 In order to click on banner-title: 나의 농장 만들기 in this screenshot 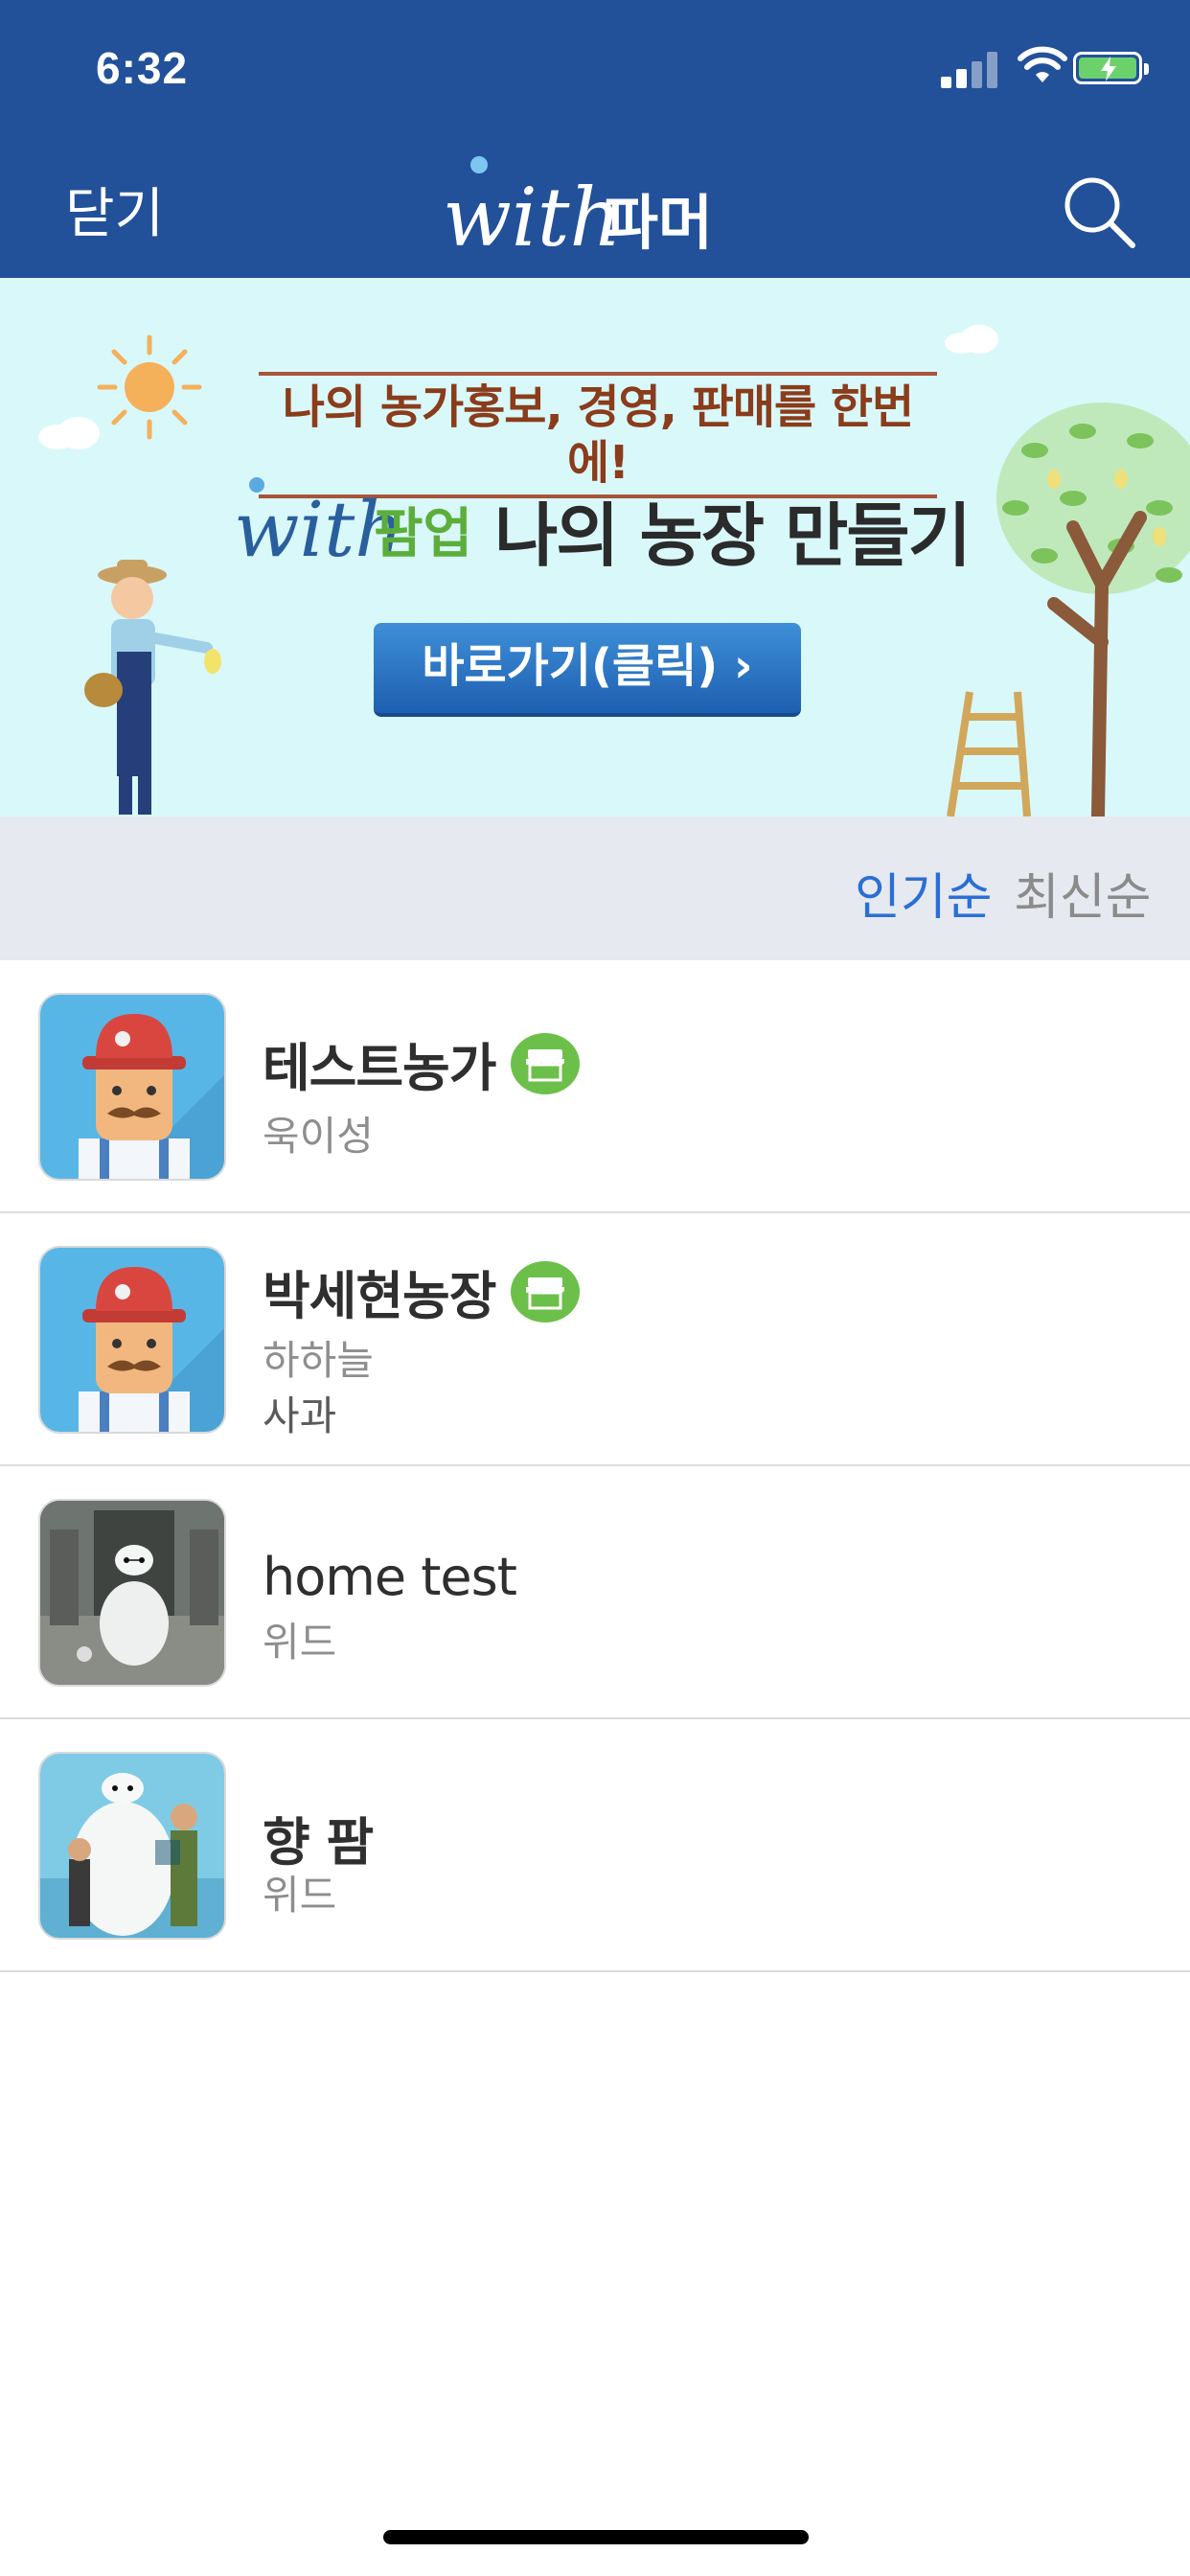, I will do `click(733, 535)`.